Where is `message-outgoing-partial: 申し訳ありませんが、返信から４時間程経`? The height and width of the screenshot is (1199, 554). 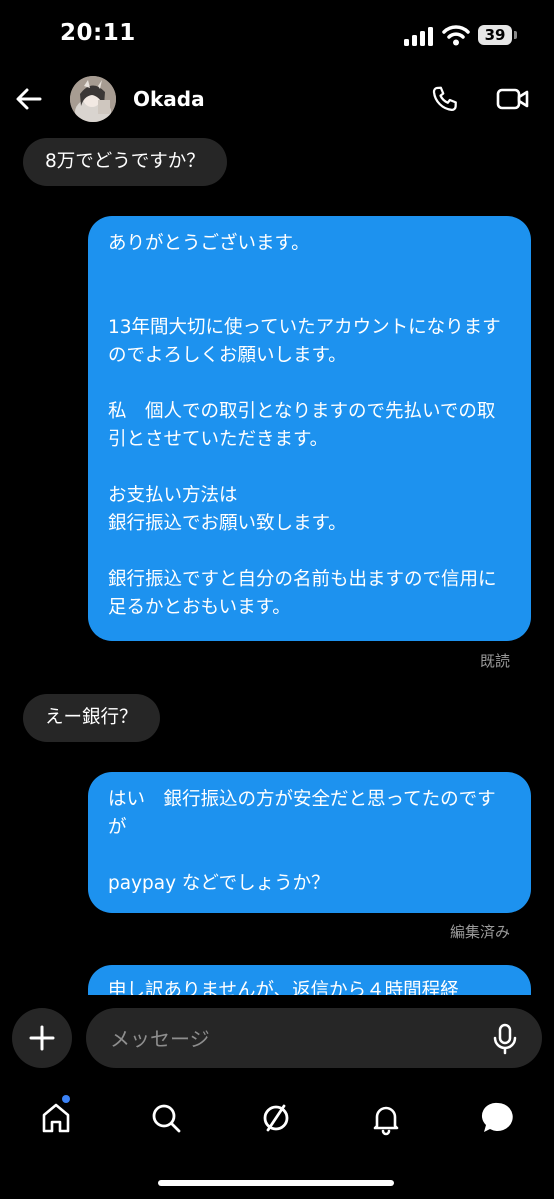
message-outgoing-partial: 申し訳ありませんが、返信から４時間程経 is located at coordinates (309, 980).